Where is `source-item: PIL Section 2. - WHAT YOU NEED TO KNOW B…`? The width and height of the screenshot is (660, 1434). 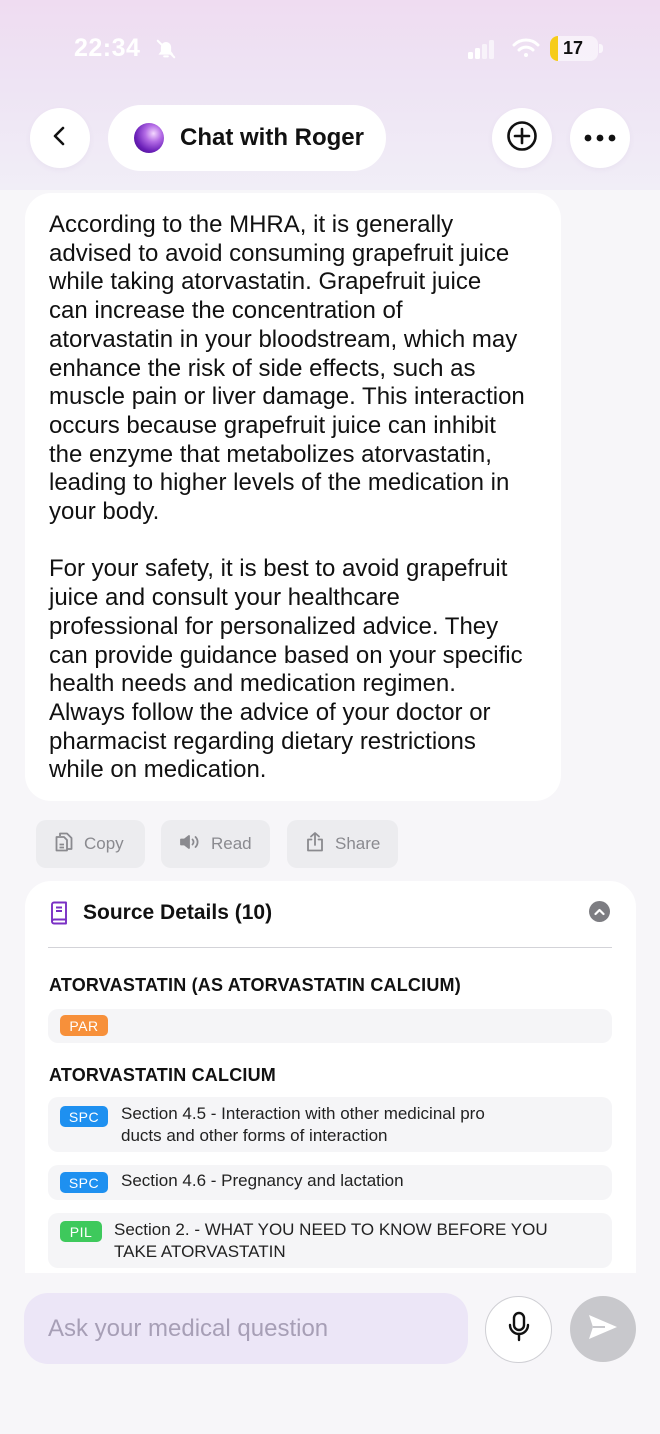
source-item: PIL Section 2. - WHAT YOU NEED TO KNOW B… is located at coordinates (330, 1240).